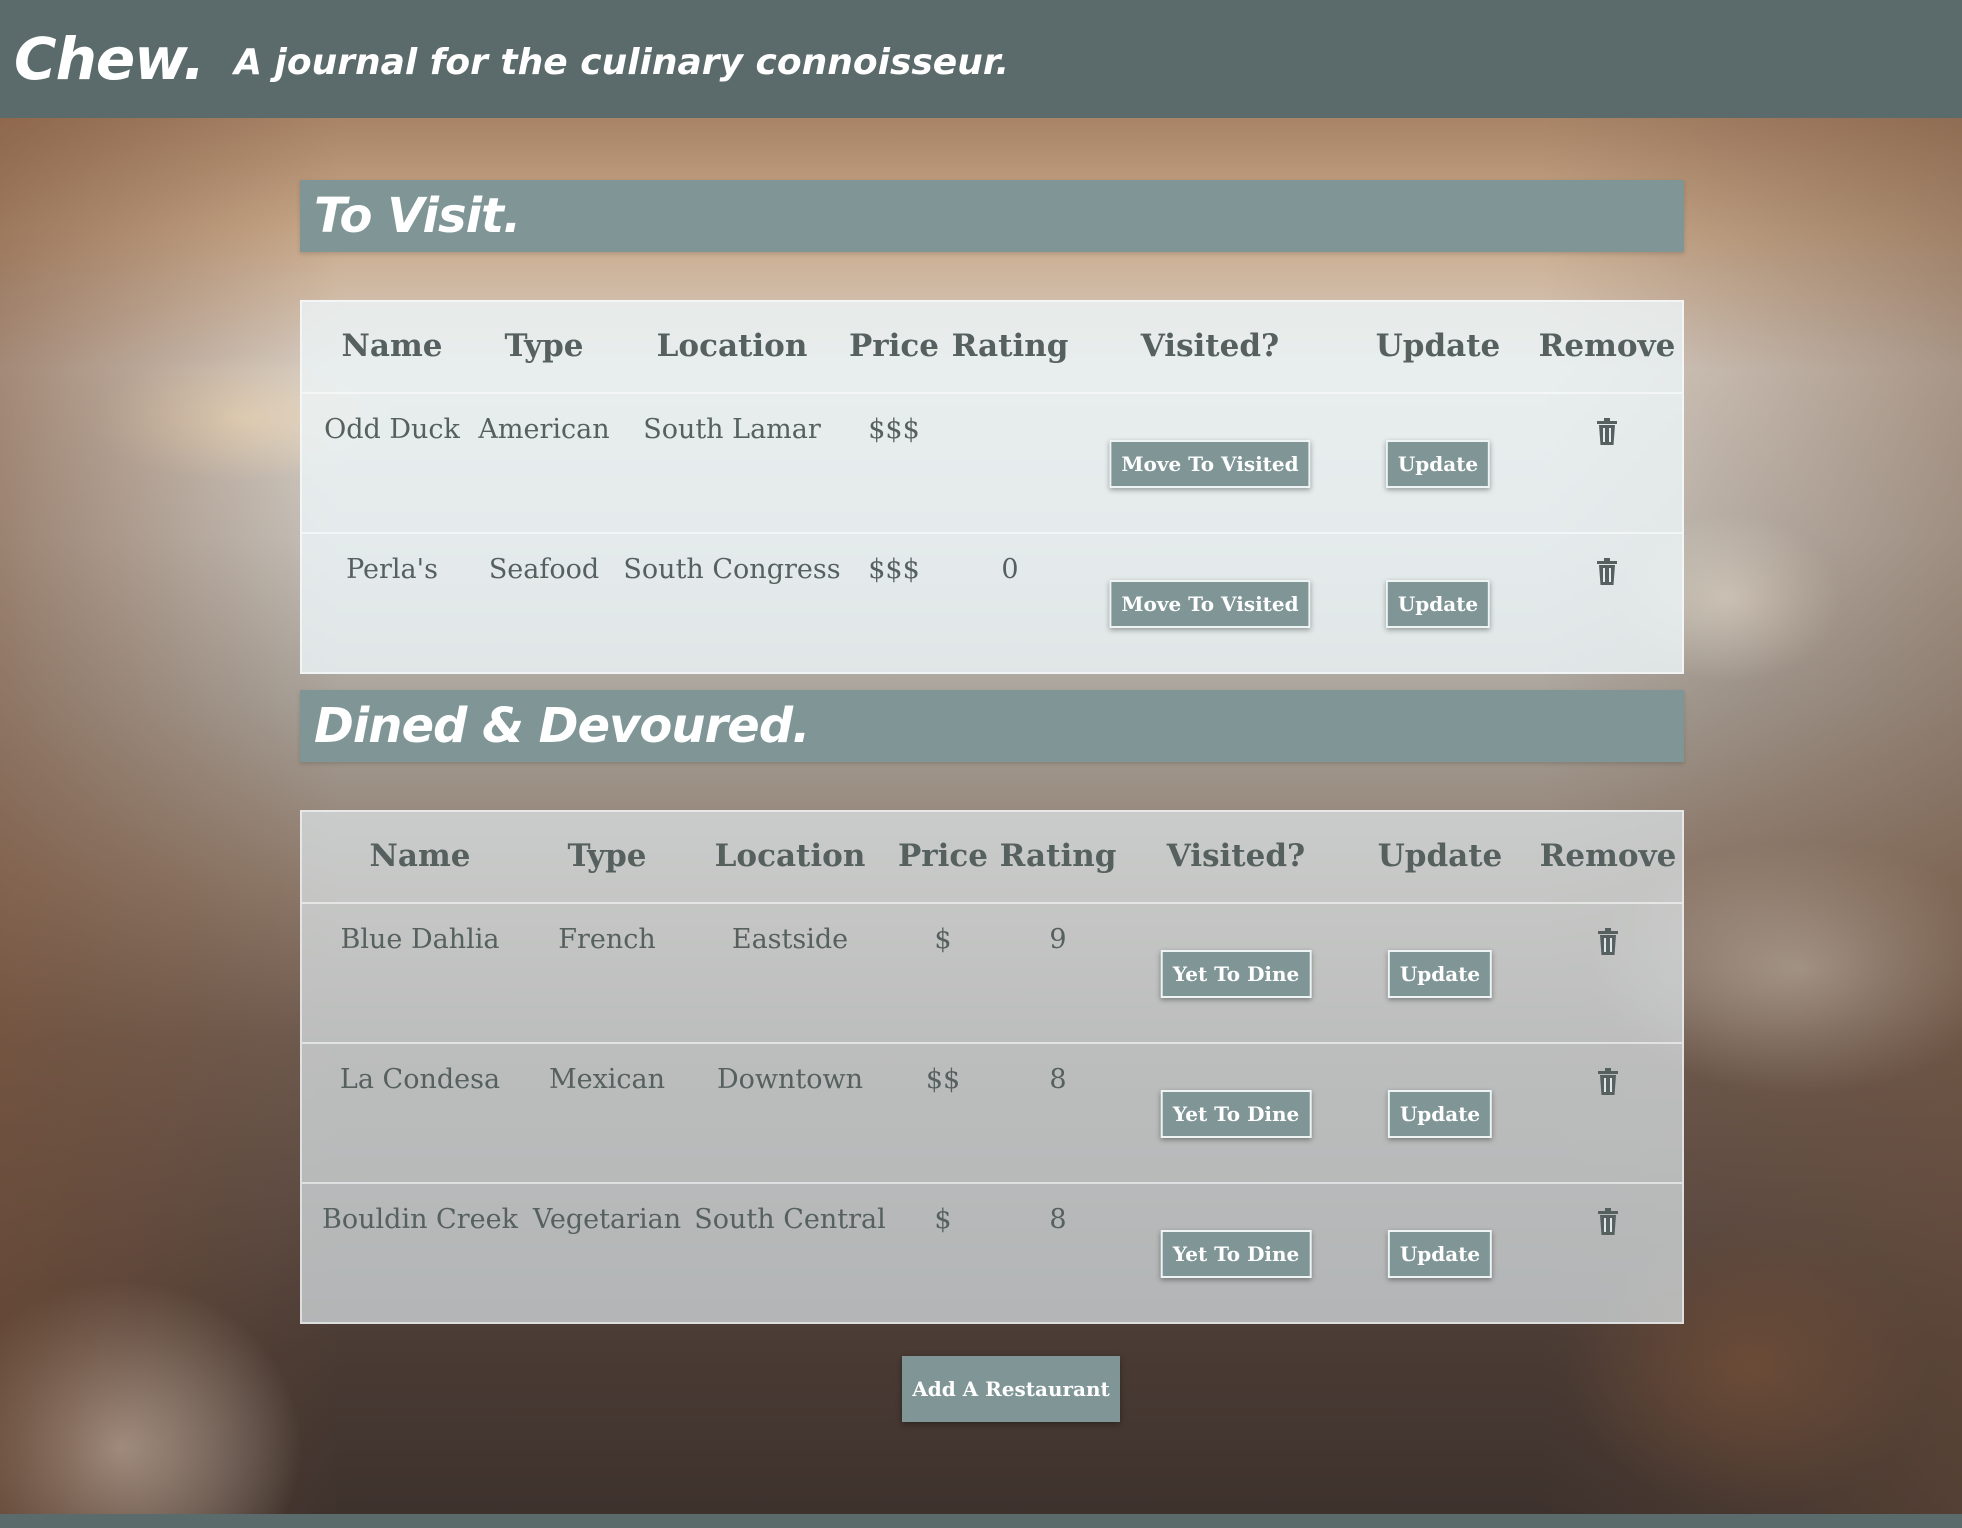 This screenshot has height=1528, width=1962. What do you see at coordinates (607, 1219) in the screenshot?
I see `restaurant-type: Vegetarian` at bounding box center [607, 1219].